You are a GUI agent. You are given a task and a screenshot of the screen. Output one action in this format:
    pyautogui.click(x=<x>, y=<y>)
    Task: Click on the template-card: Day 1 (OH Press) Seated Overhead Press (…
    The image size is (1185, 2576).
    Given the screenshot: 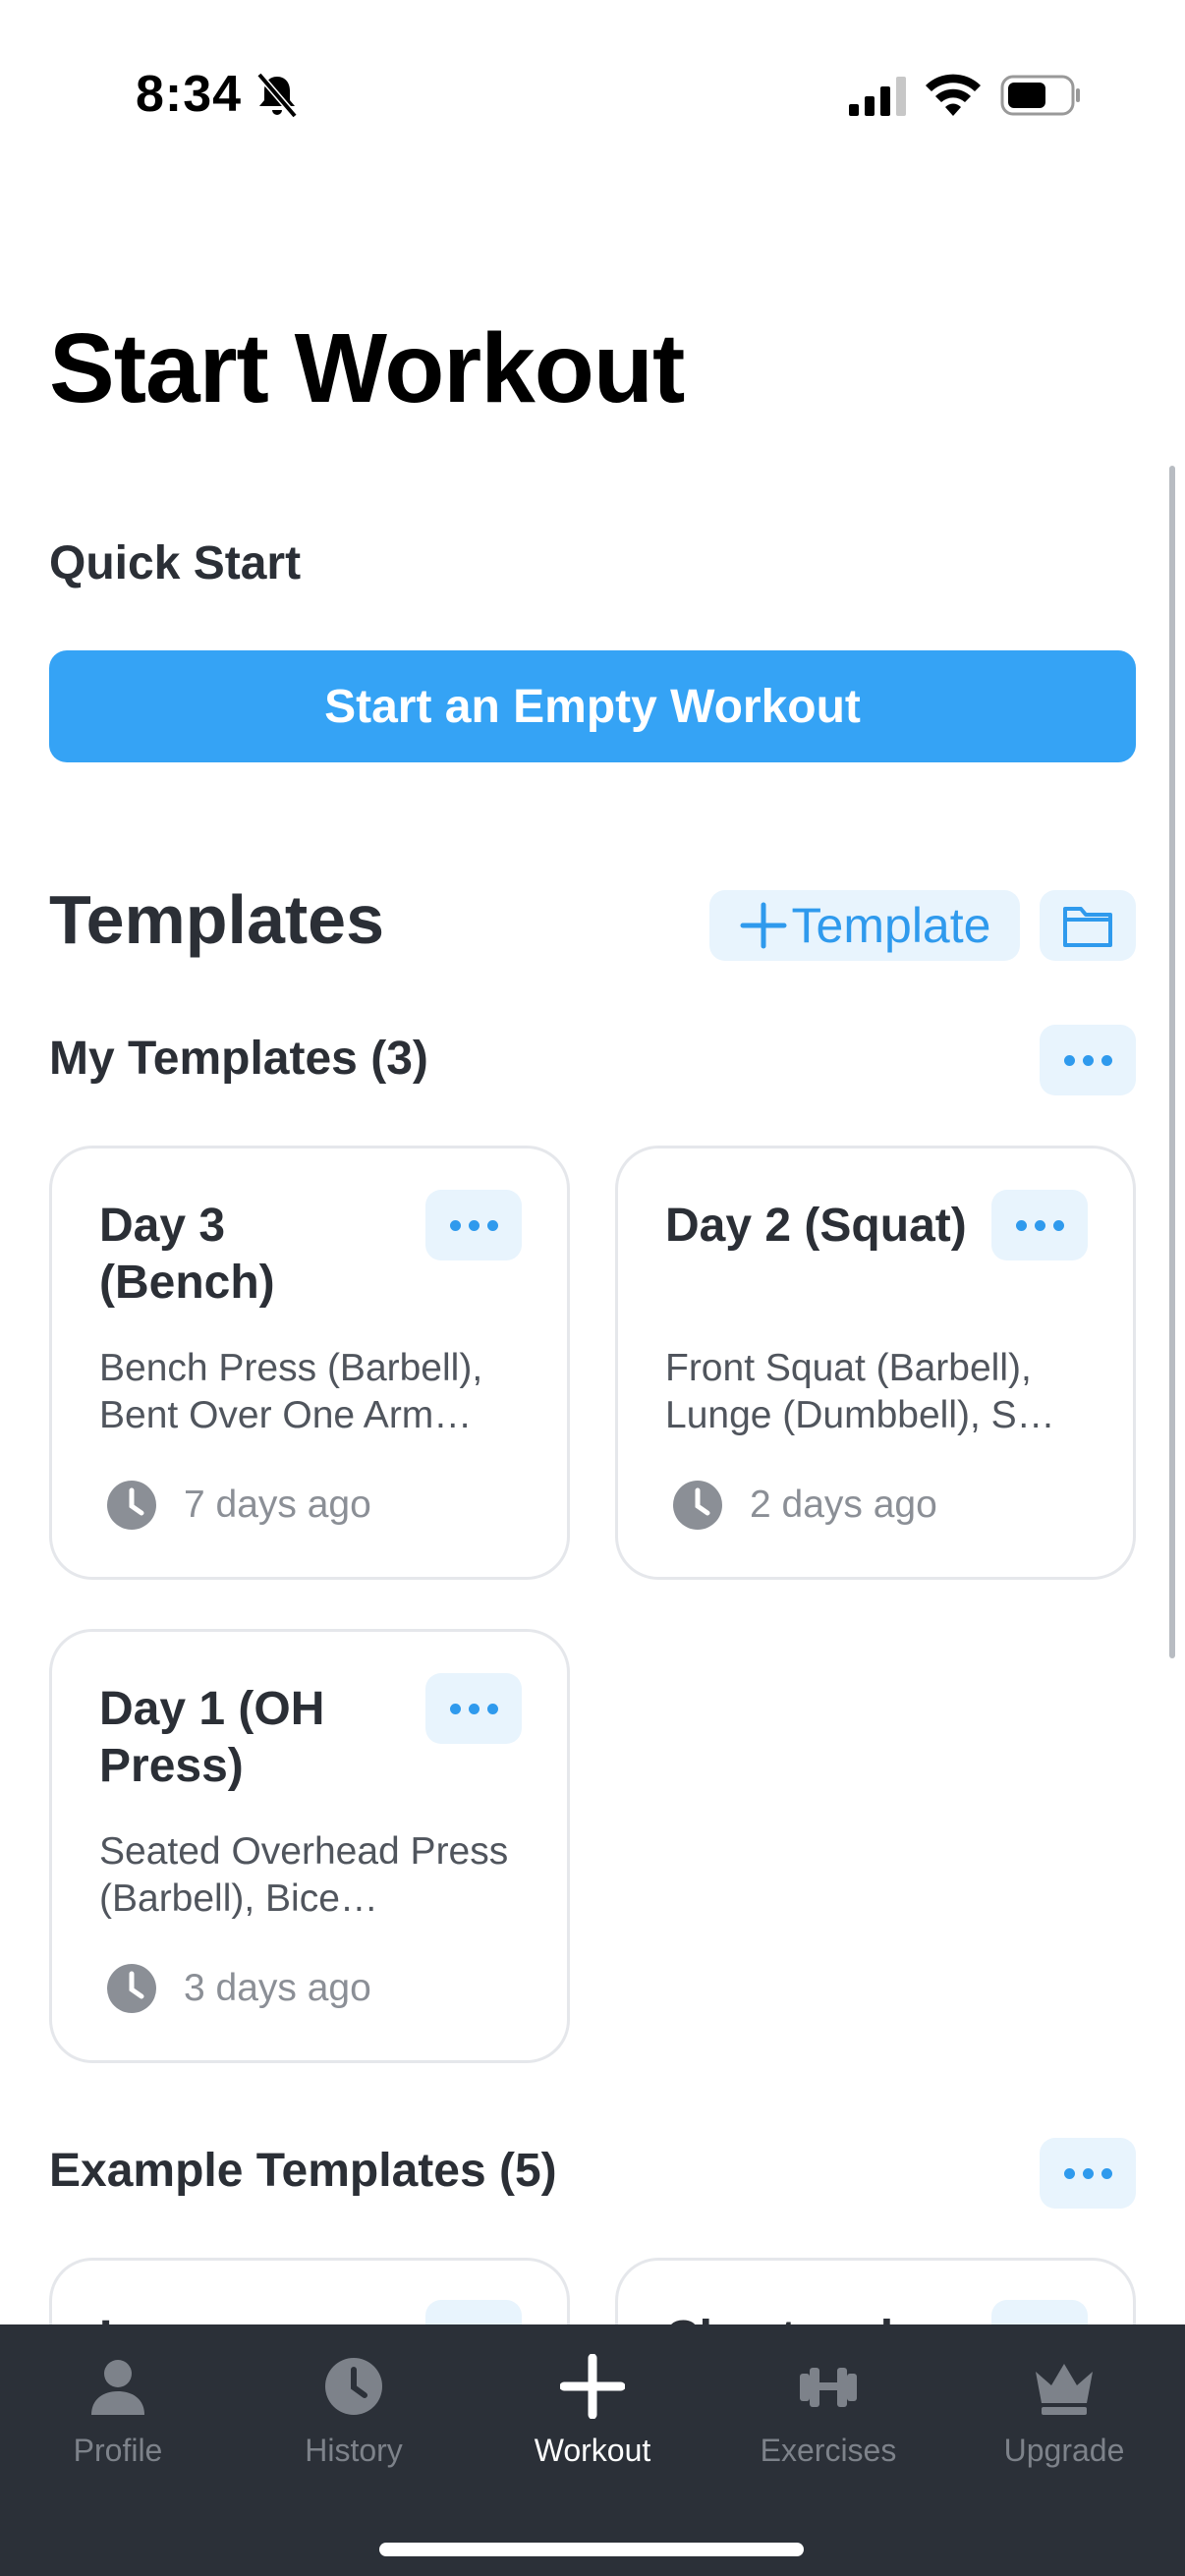 What is the action you would take?
    pyautogui.click(x=310, y=1846)
    